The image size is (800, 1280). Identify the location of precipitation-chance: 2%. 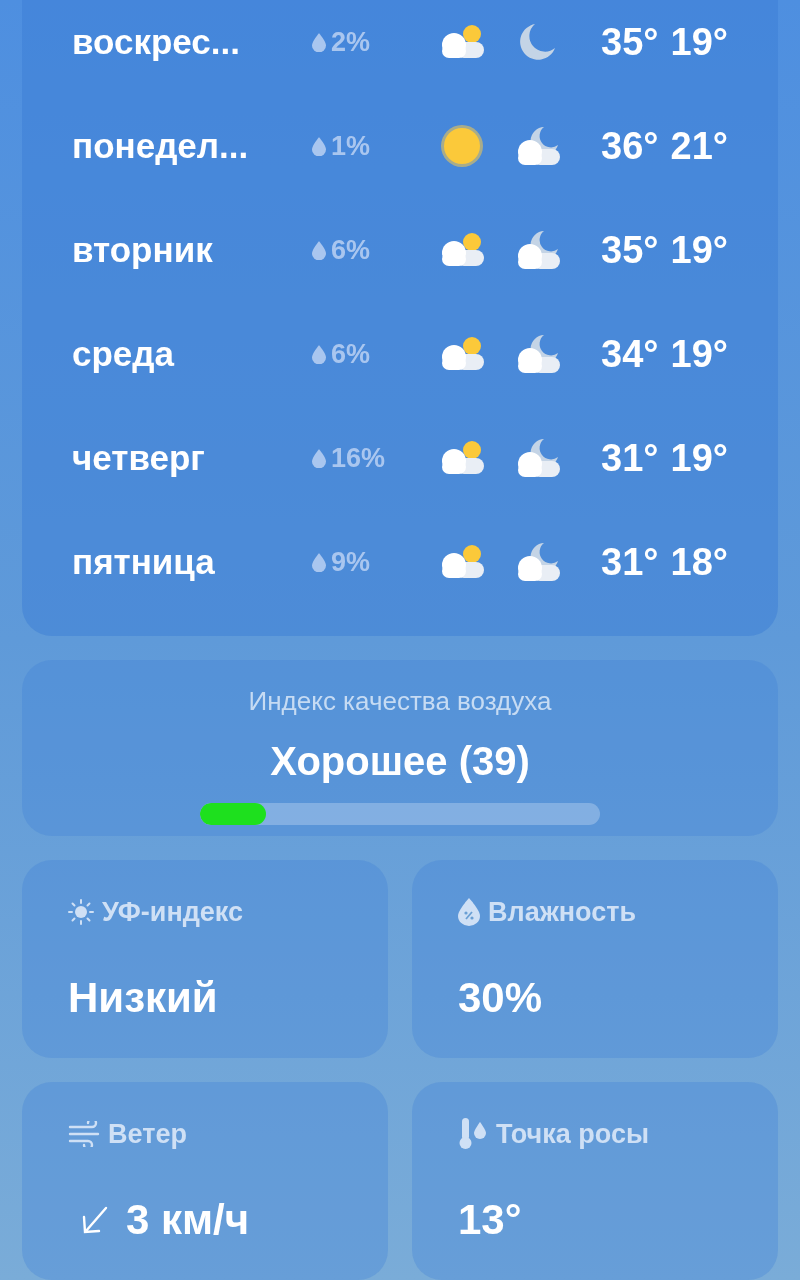
(351, 42).